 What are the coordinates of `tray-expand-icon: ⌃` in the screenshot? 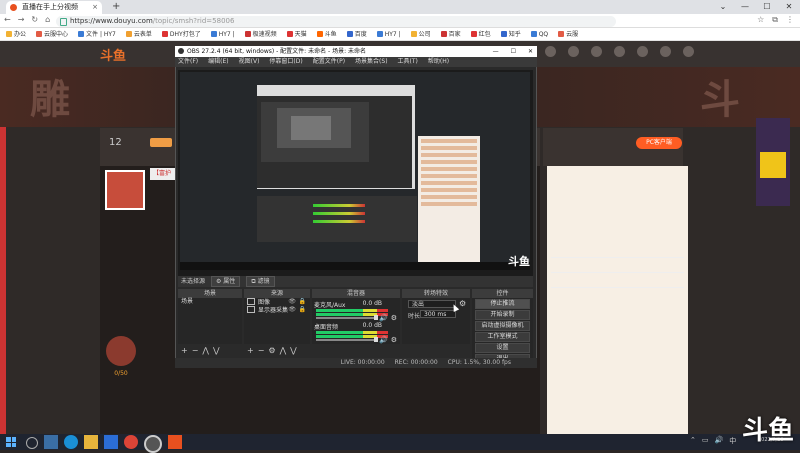 It's located at (693, 441).